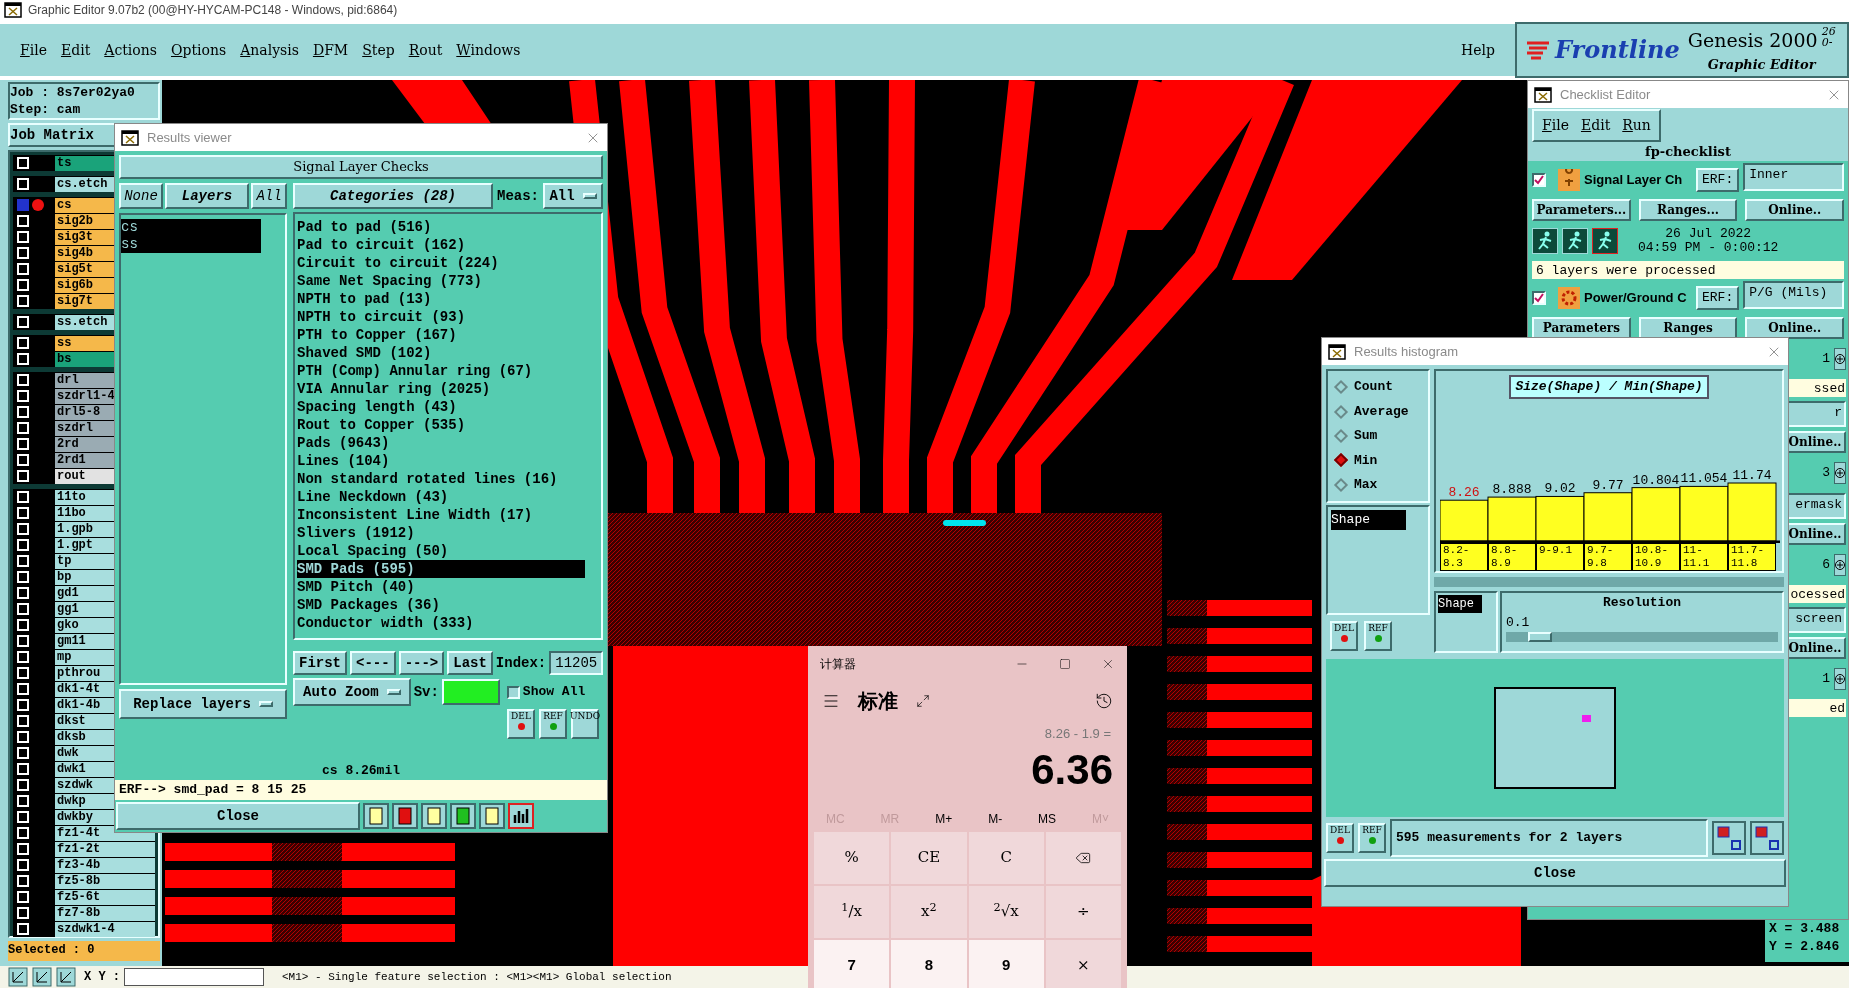  I want to click on menu-item: DFM, so click(330, 50).